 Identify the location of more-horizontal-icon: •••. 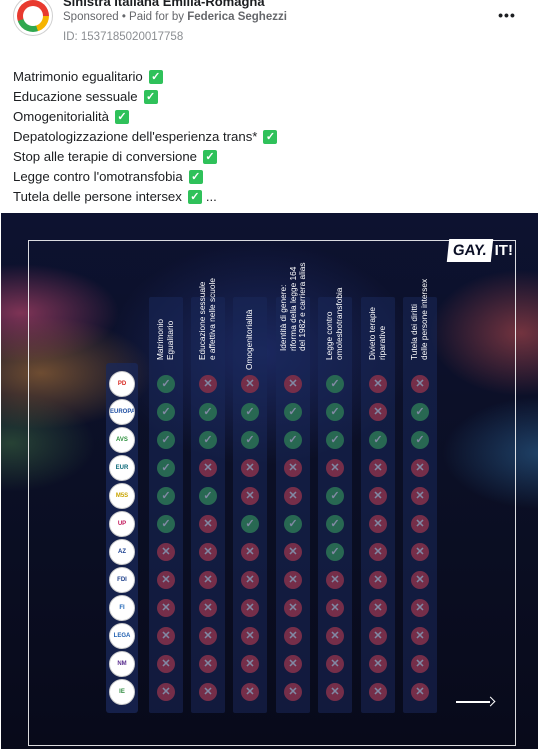
(507, 17).